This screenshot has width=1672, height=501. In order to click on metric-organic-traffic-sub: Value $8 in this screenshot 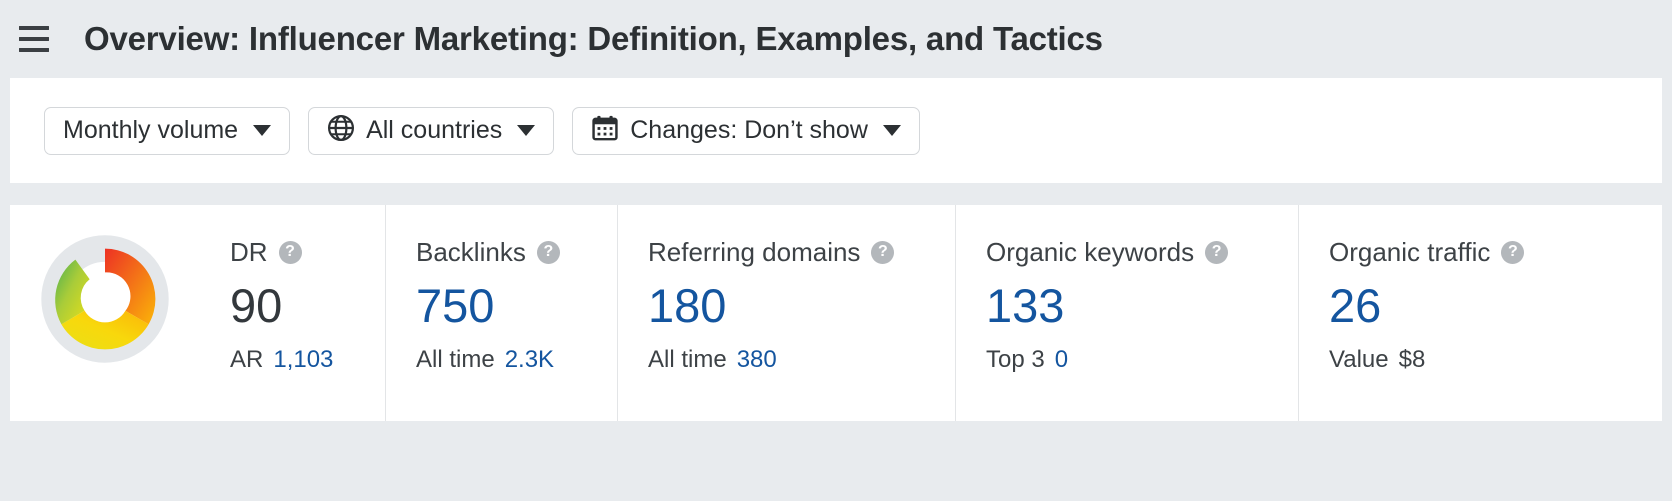, I will do `click(1450, 360)`.